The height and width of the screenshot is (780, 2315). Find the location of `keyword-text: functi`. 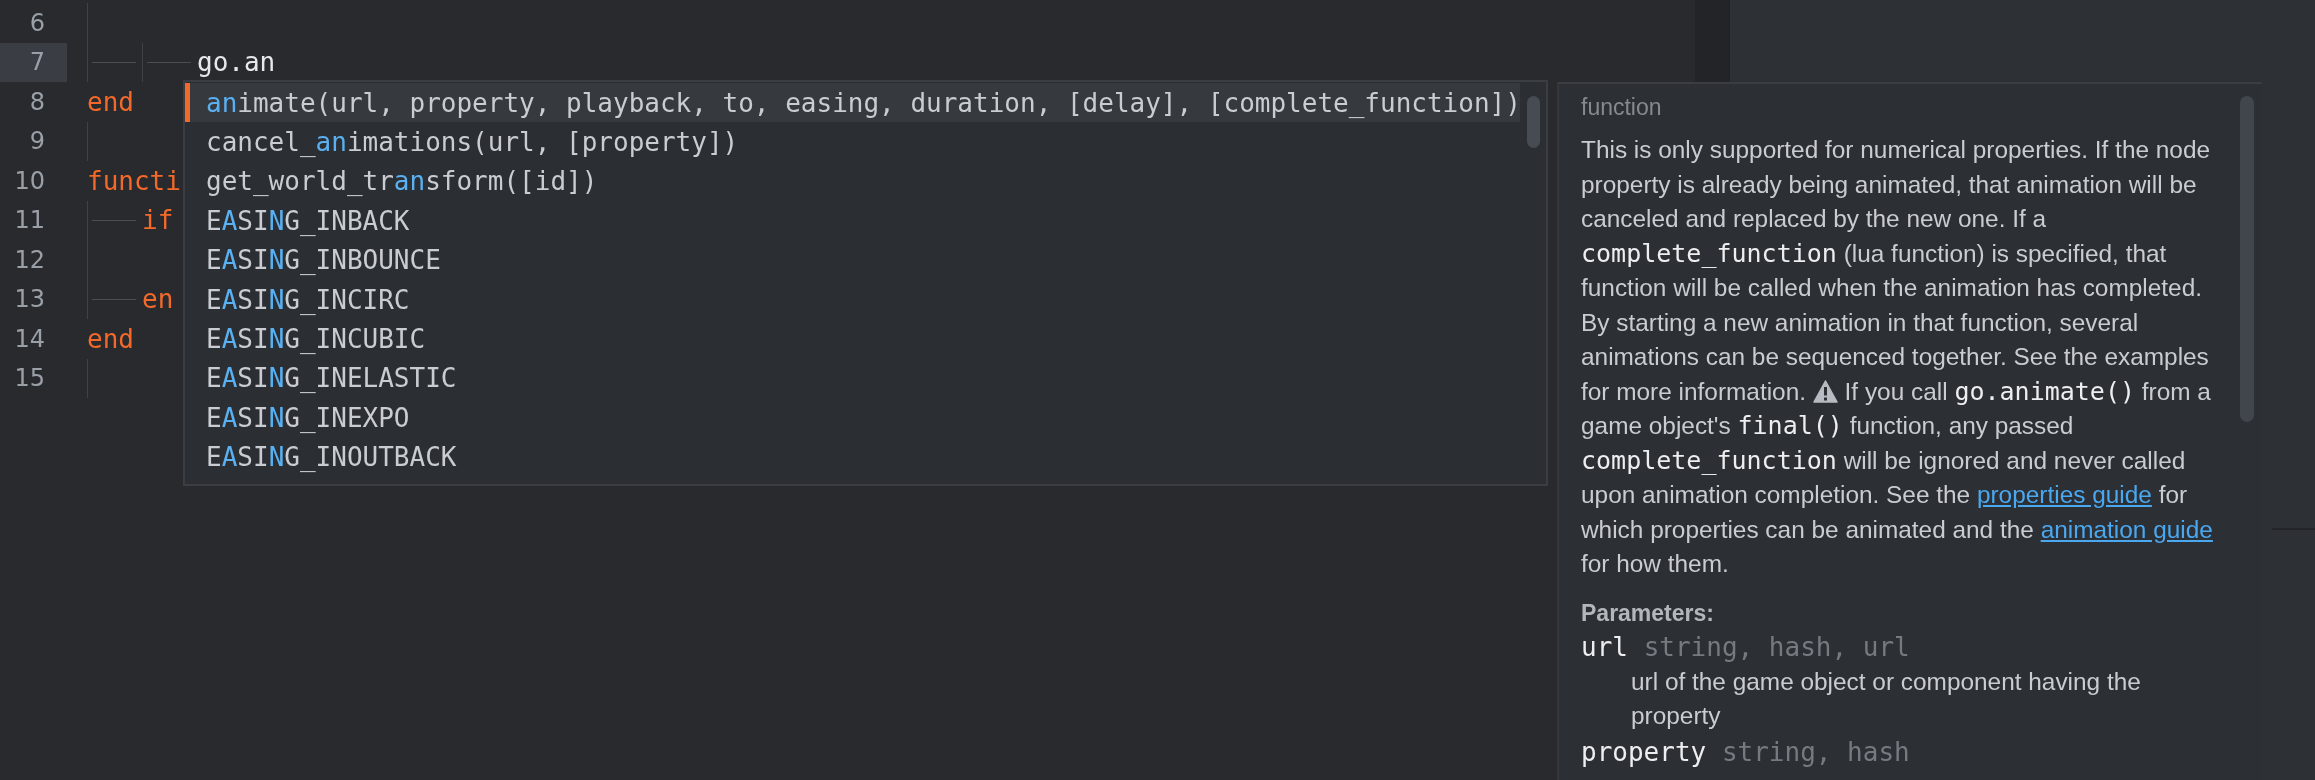

keyword-text: functi is located at coordinates (134, 180).